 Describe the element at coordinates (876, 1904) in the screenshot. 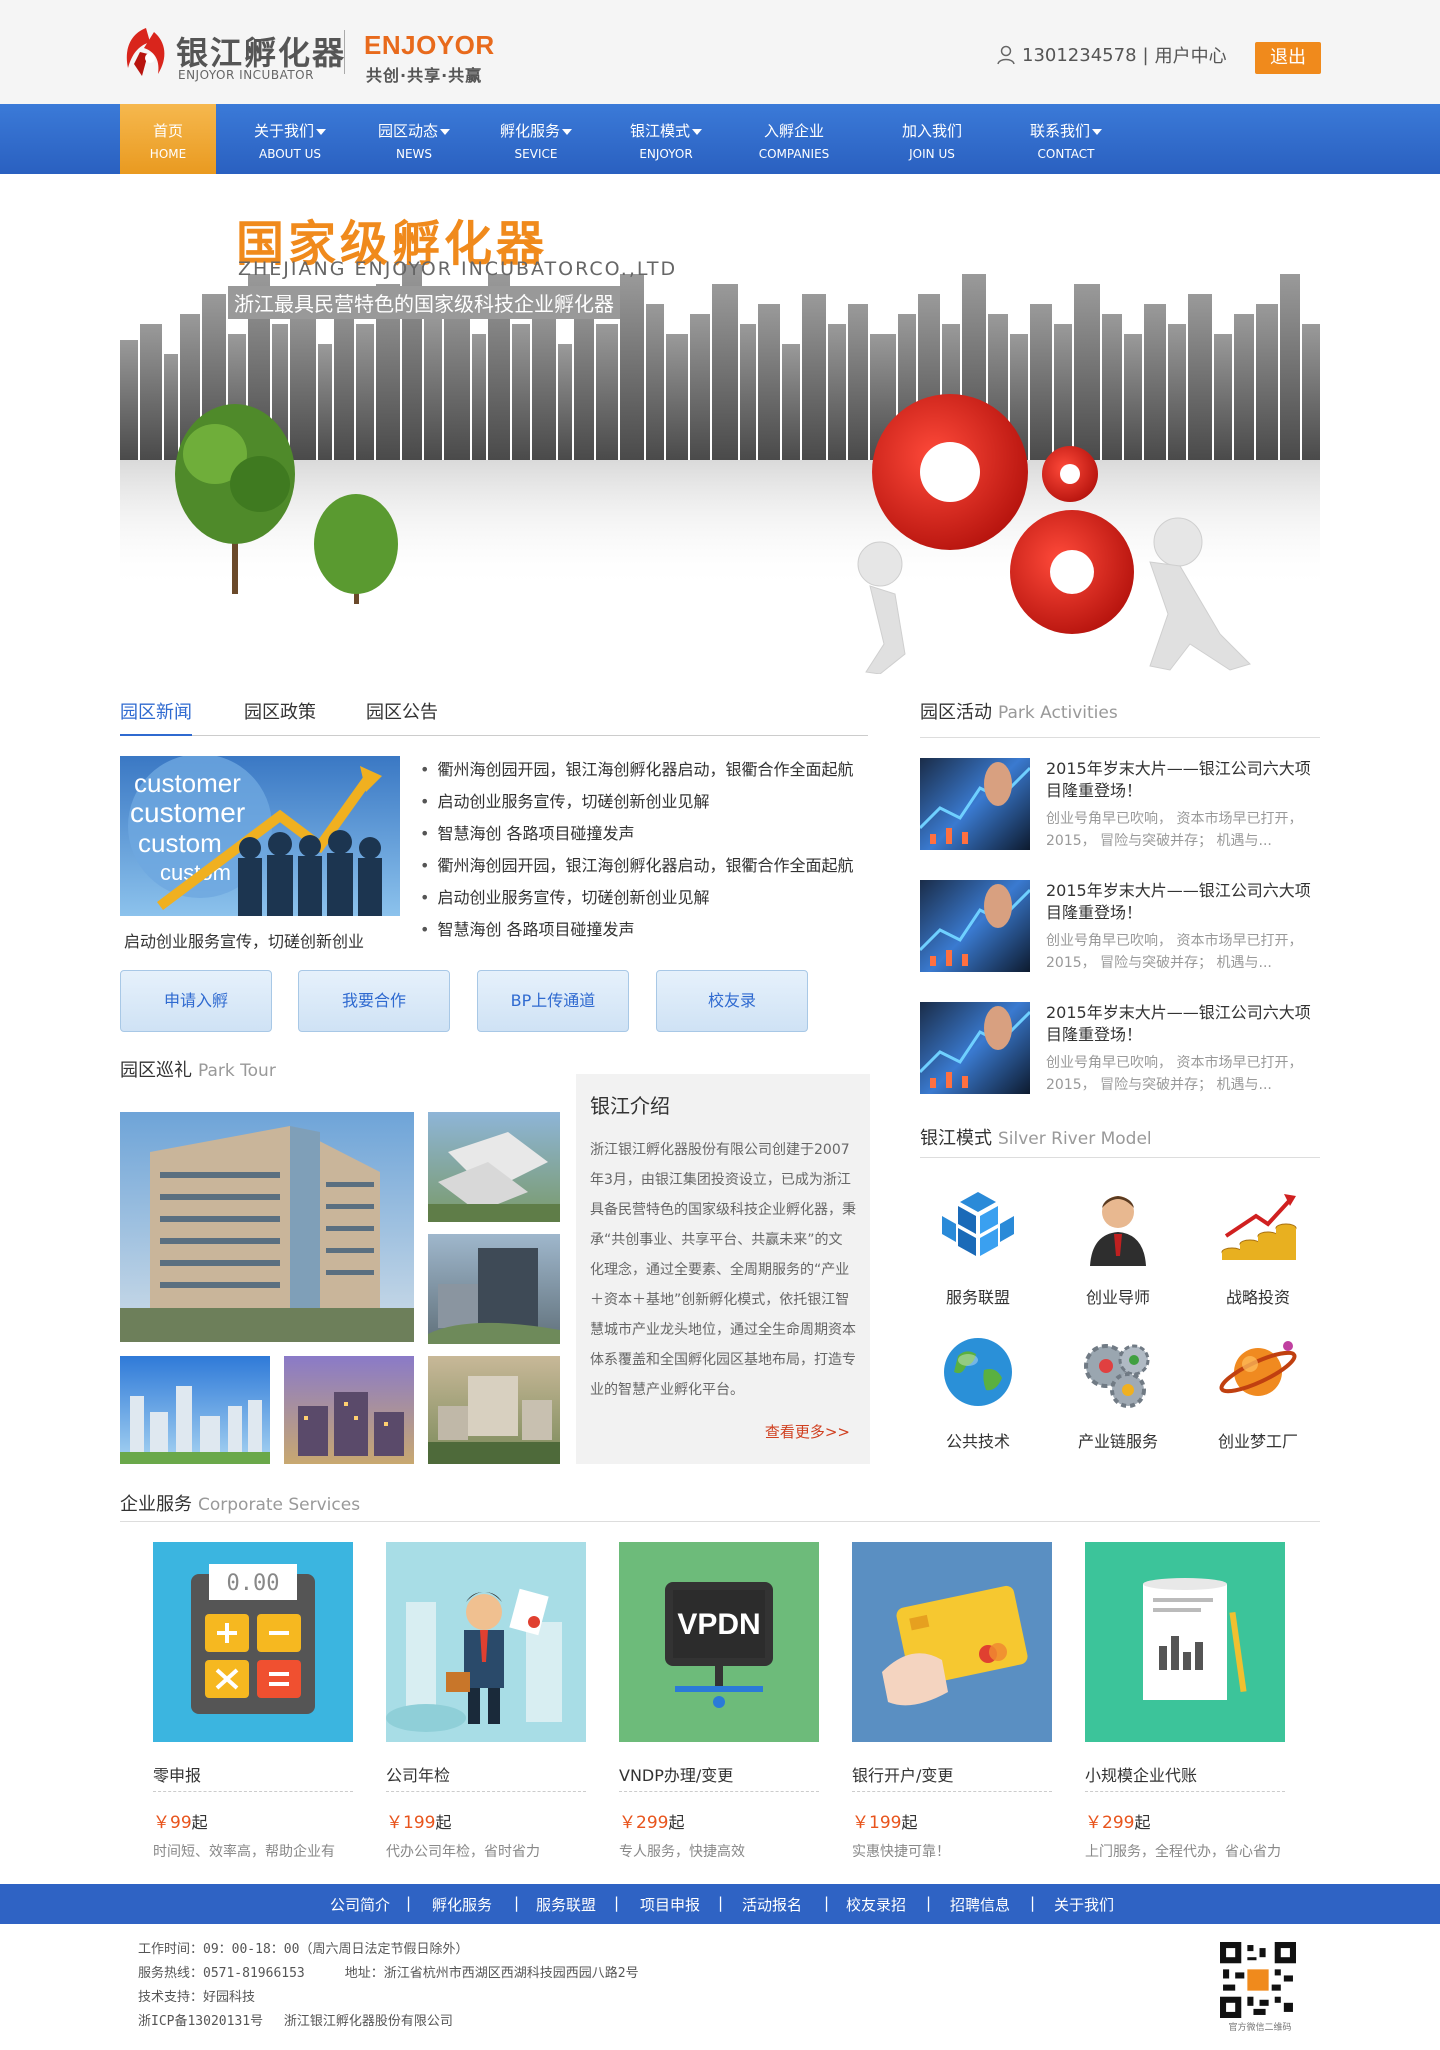

I see `footer-link-alumni: 校友录招` at that location.